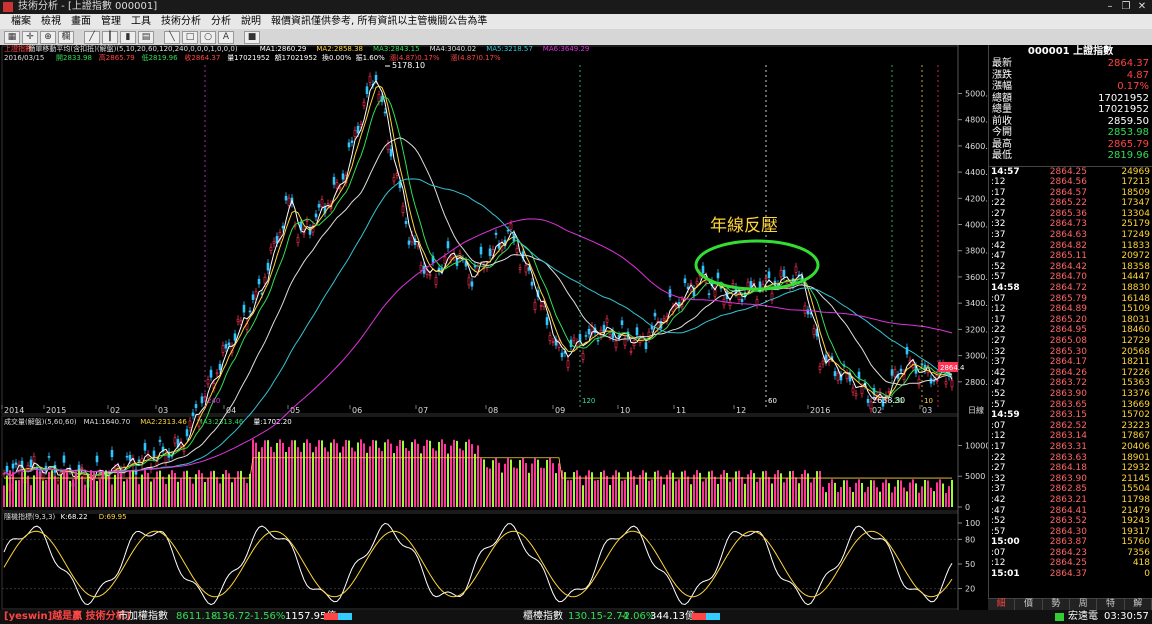  I want to click on zoom-icon: ⊕, so click(48, 37).